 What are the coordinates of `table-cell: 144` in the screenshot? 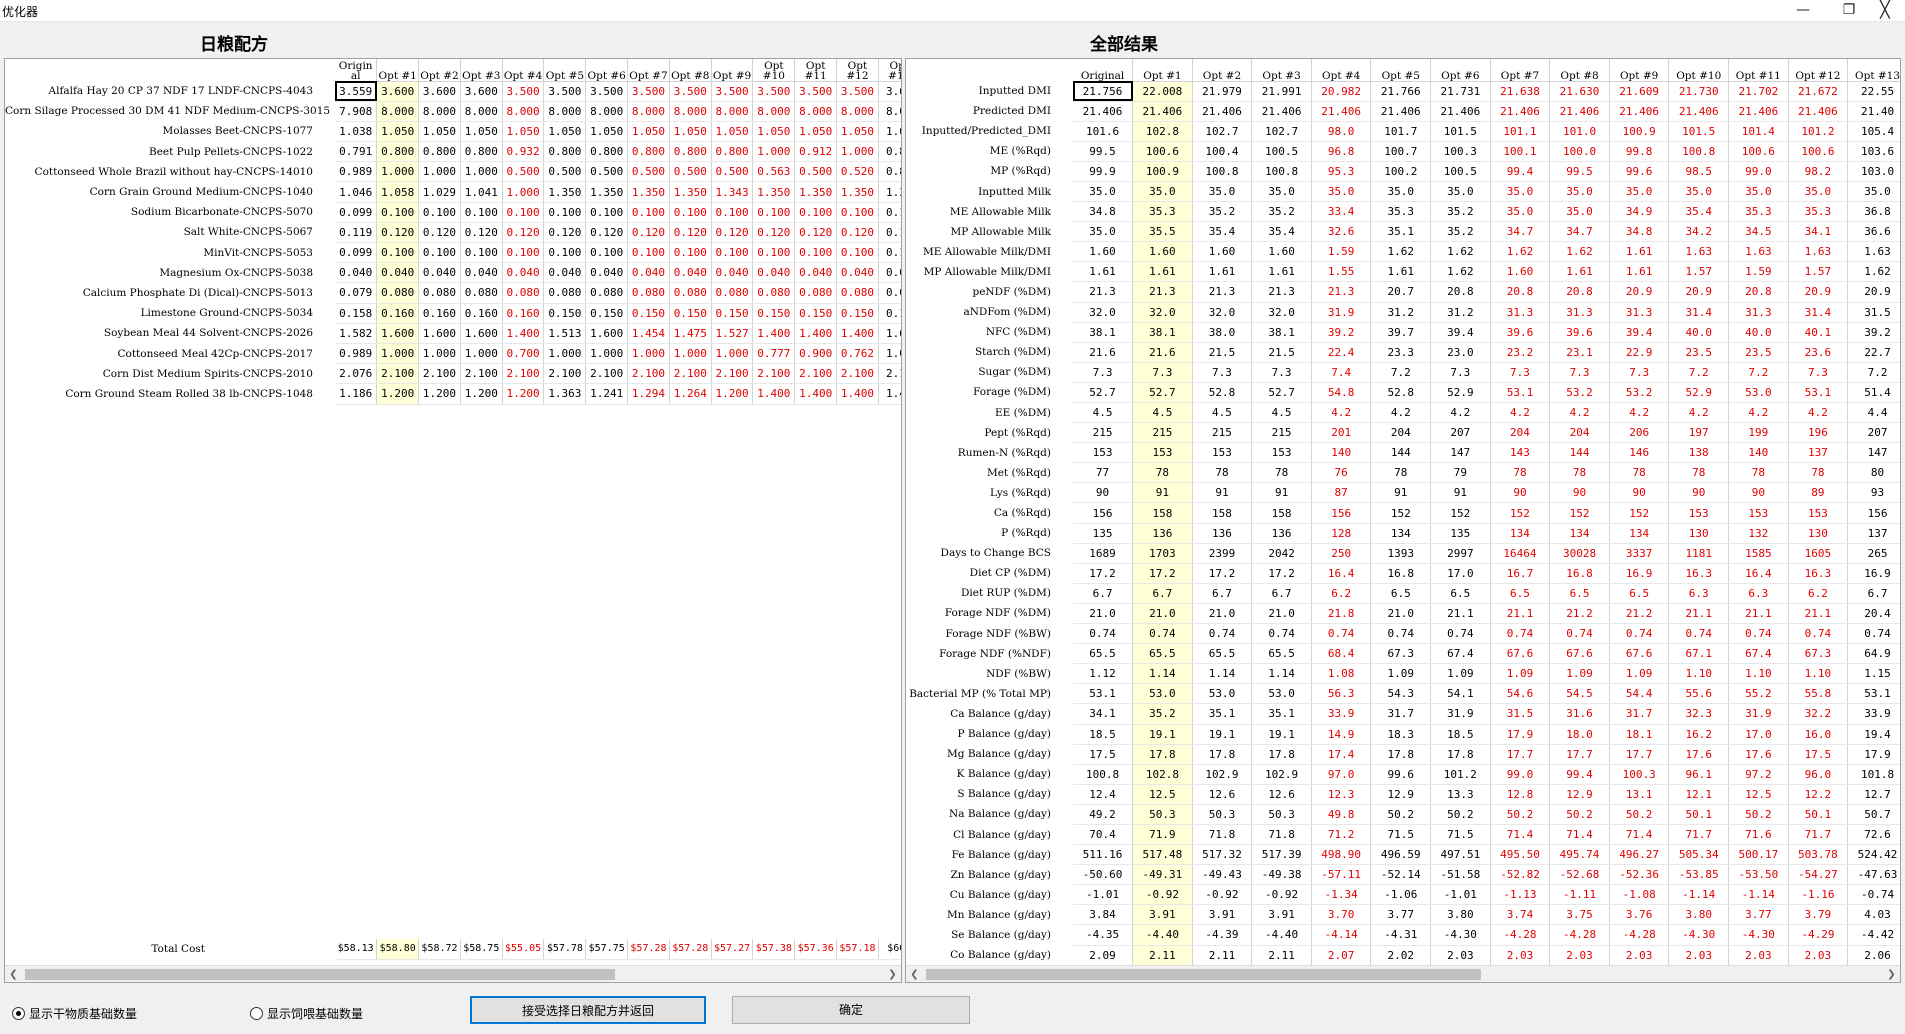 It's located at (1579, 453).